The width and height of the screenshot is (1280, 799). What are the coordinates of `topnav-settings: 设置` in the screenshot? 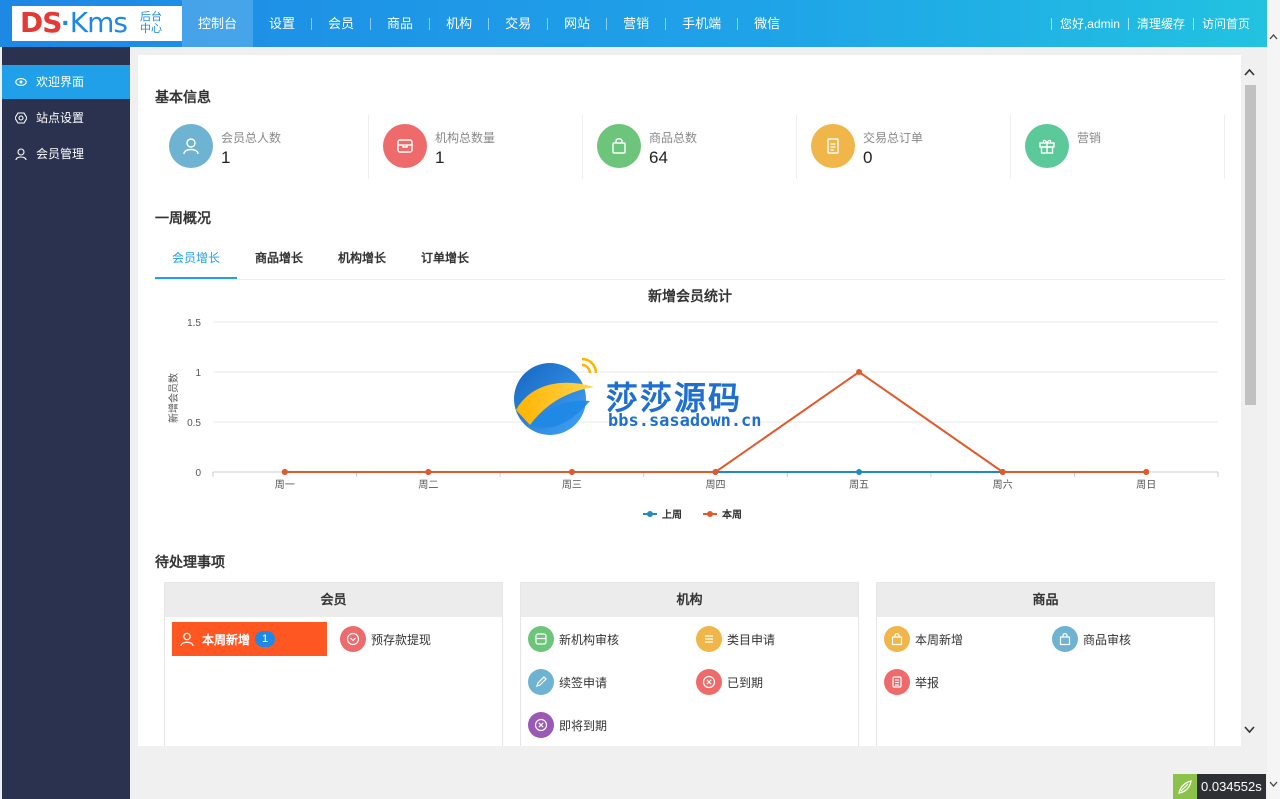 It's located at (282, 23).